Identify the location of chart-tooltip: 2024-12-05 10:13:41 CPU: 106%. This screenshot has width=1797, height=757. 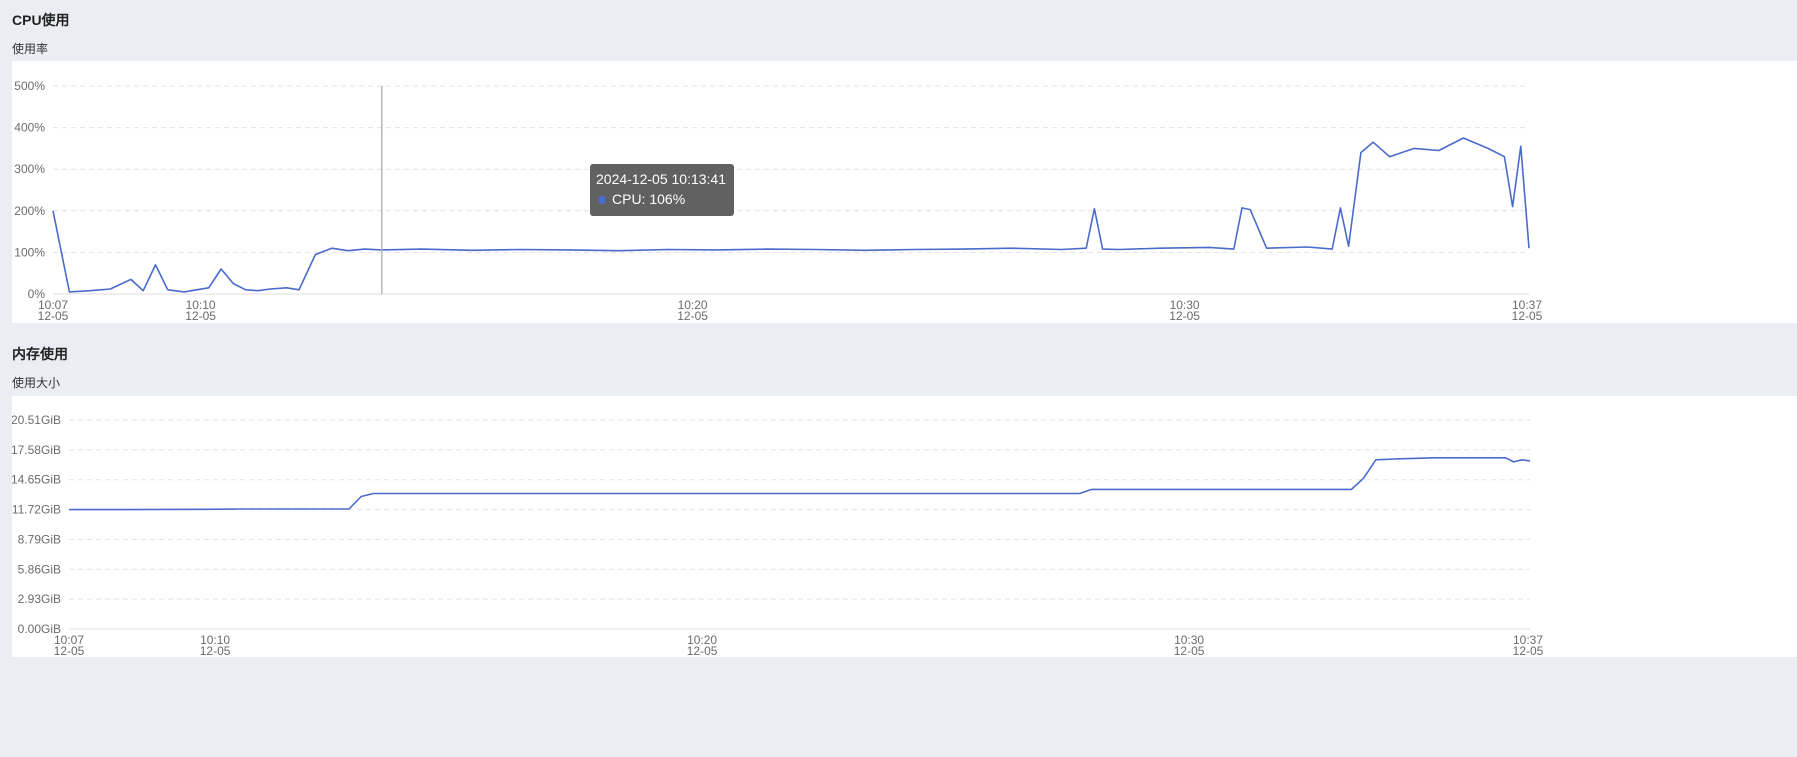
(662, 190).